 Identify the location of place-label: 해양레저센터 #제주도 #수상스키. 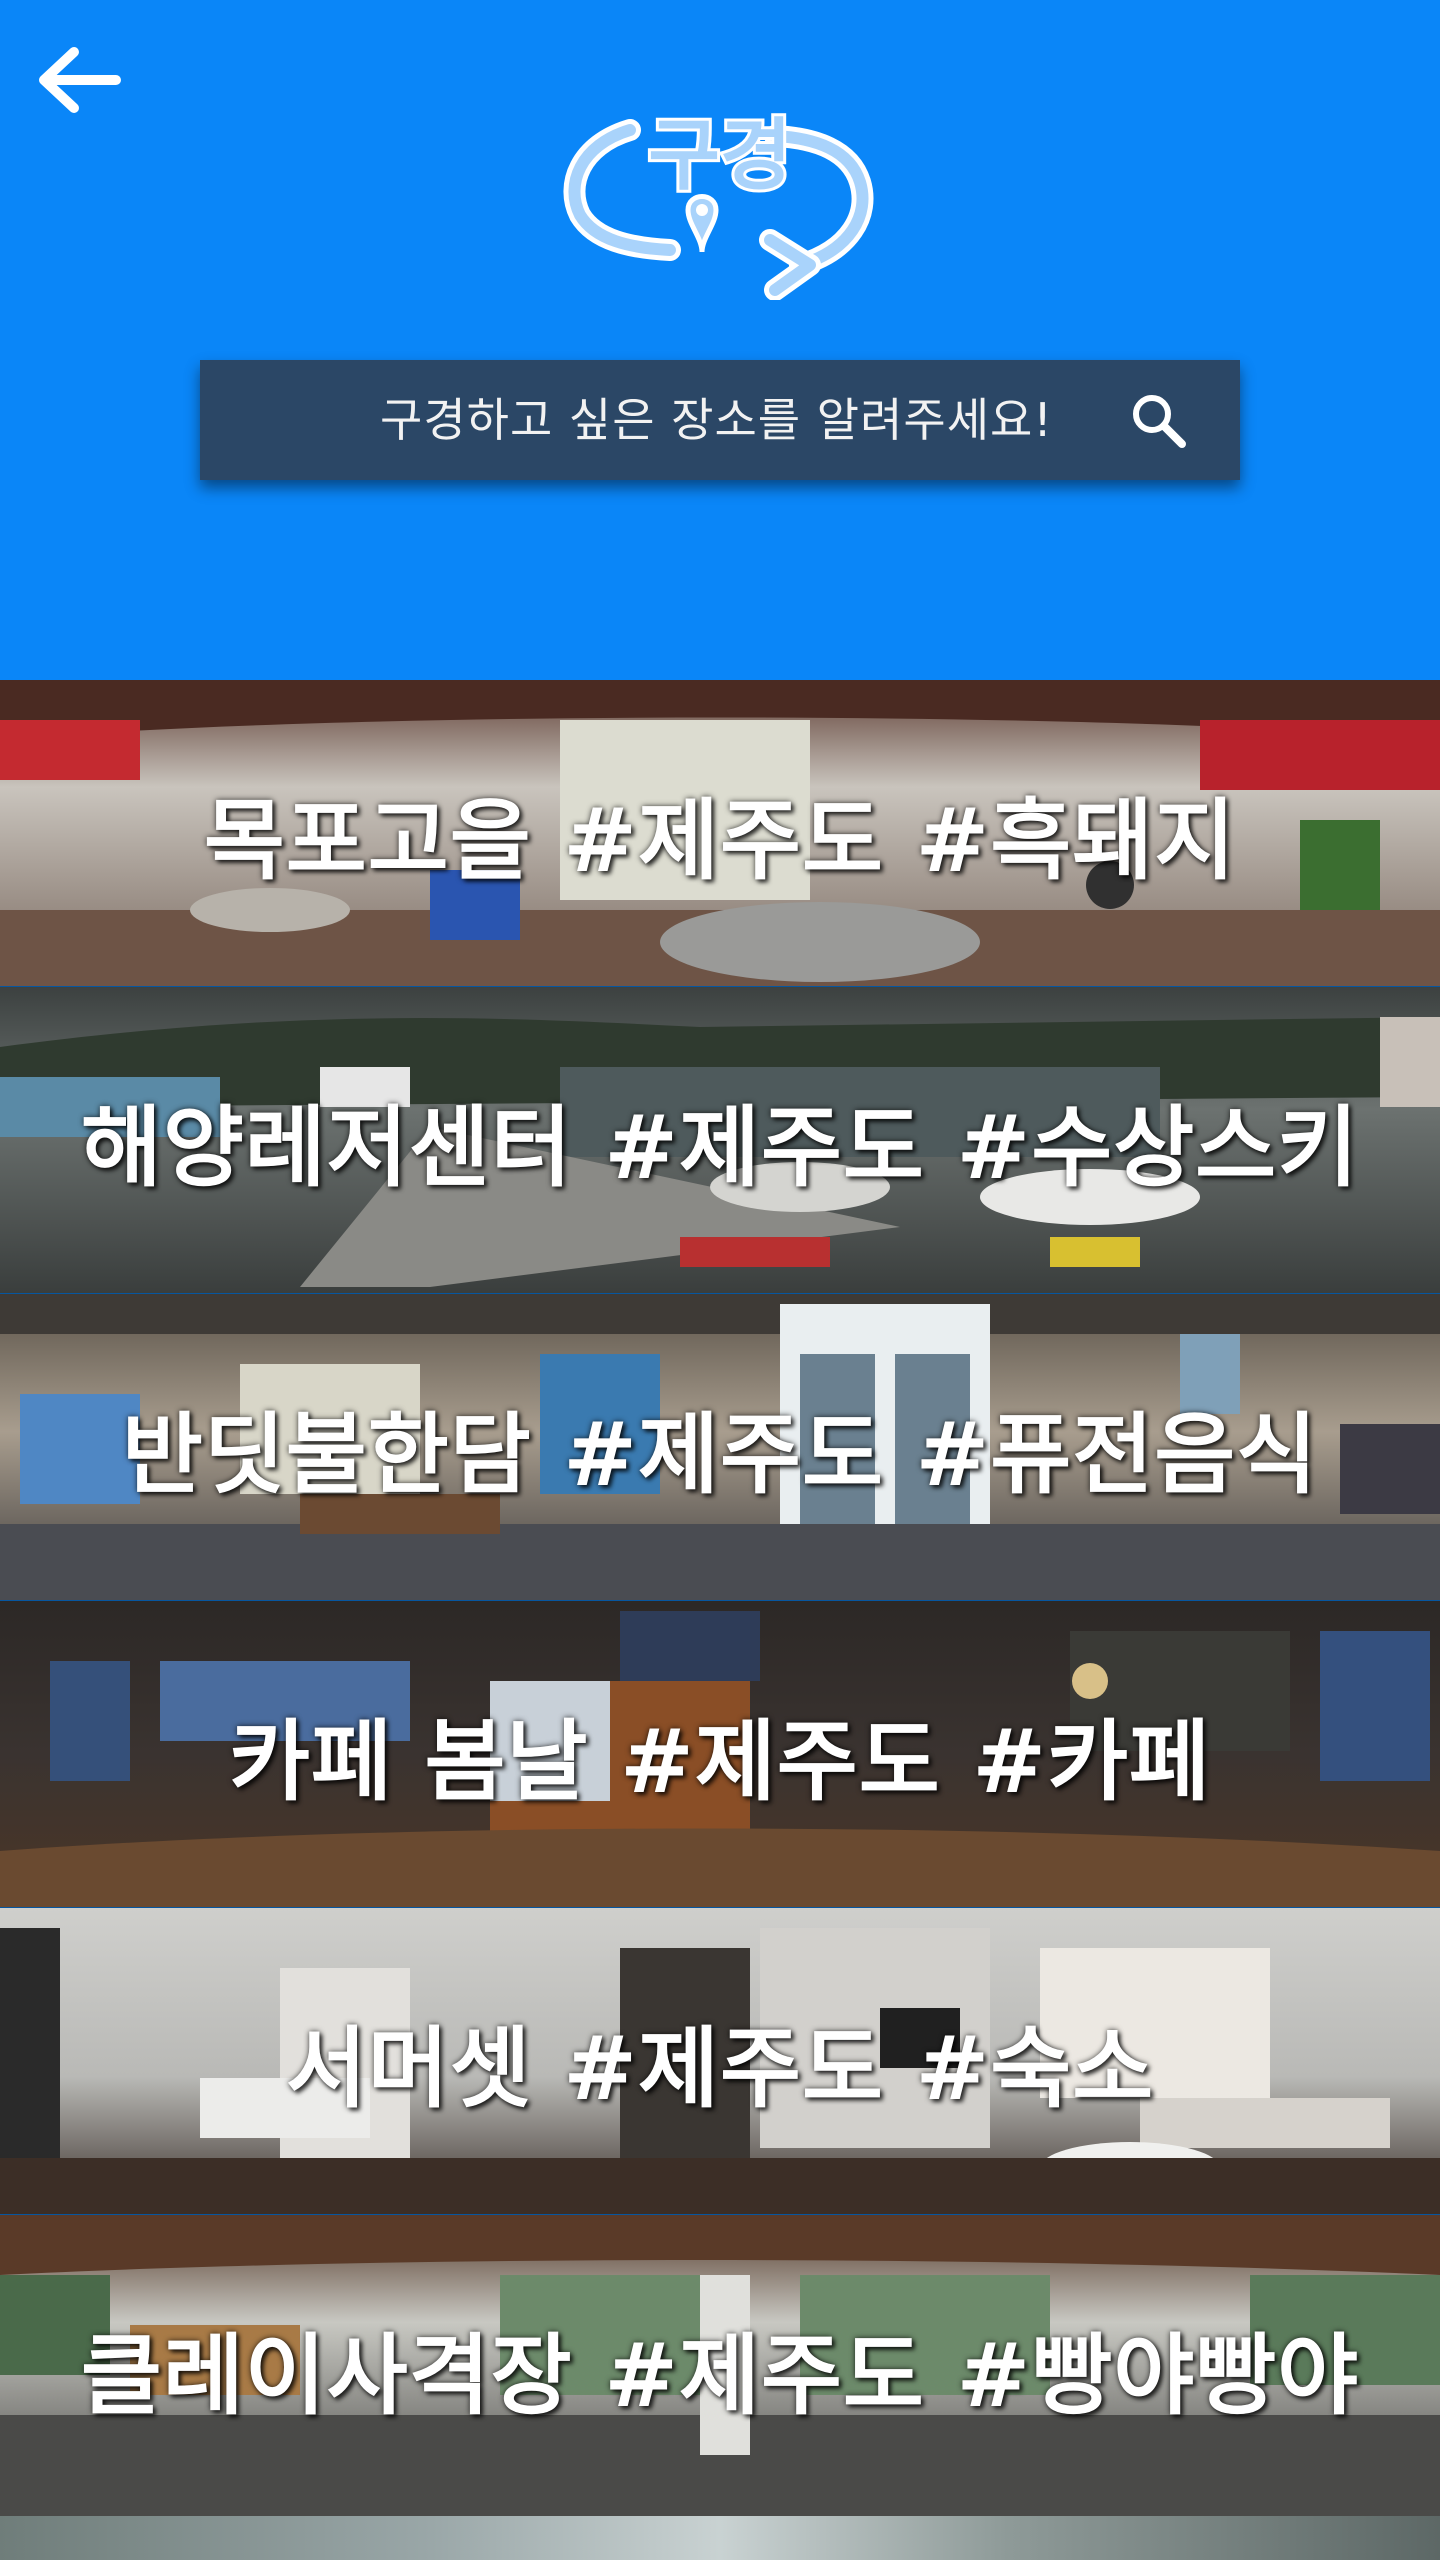
(720, 1147).